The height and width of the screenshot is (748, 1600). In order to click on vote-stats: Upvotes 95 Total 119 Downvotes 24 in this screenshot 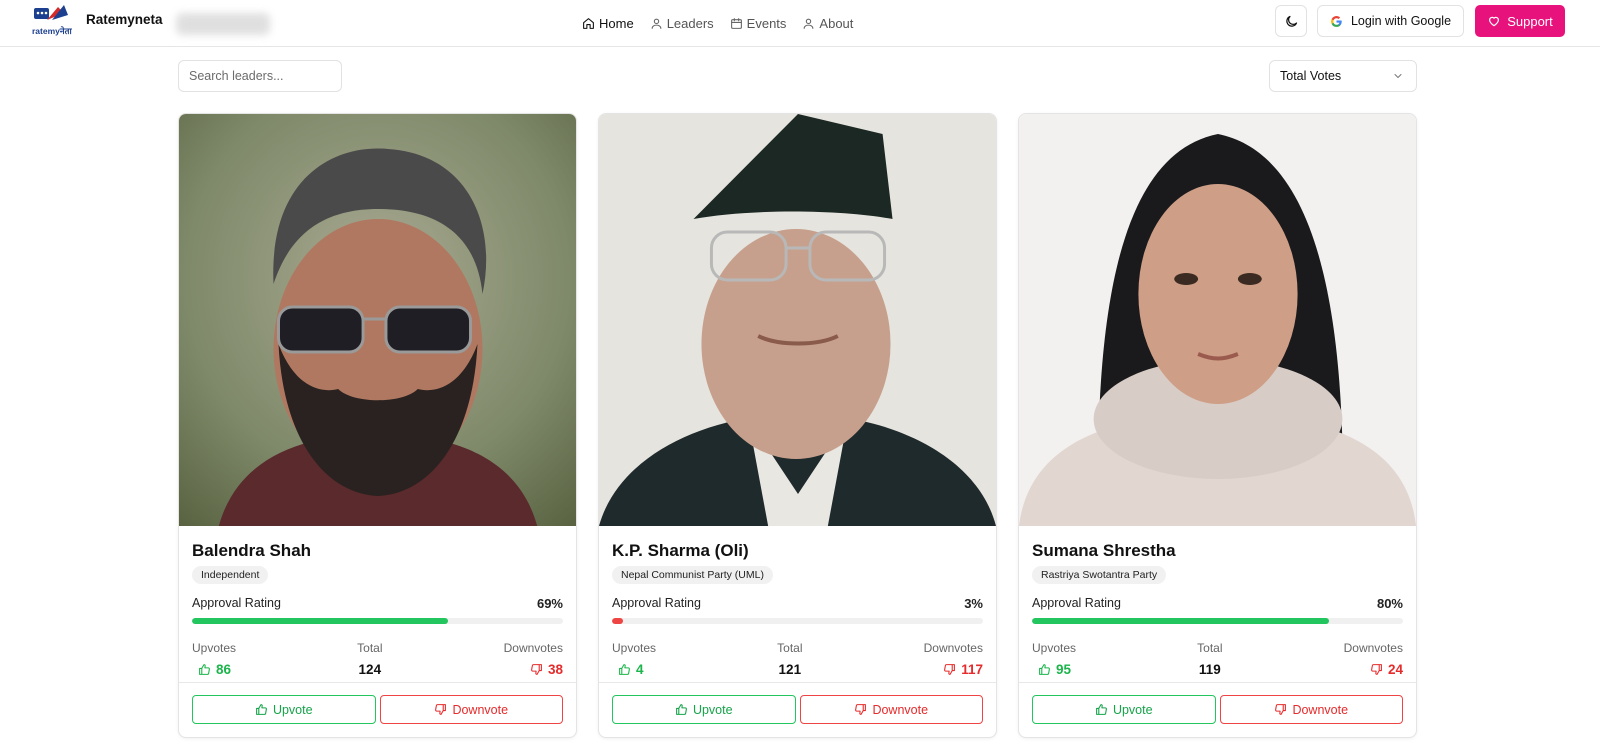, I will do `click(1217, 659)`.